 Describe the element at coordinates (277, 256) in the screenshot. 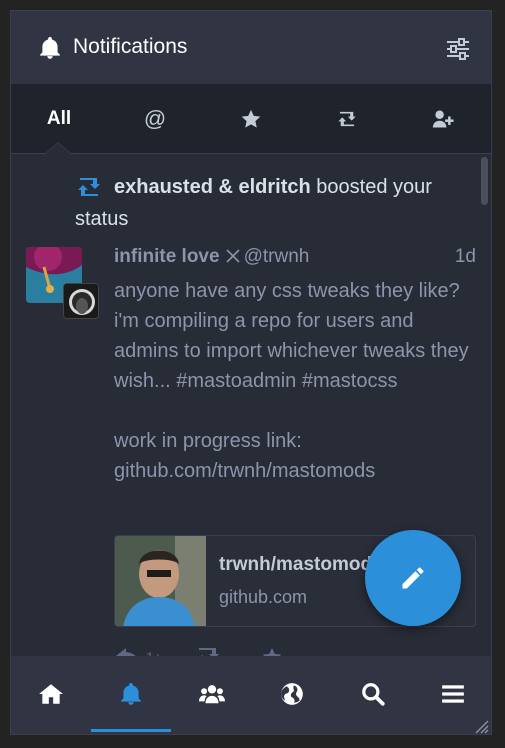

I see `status-account: @trwnh` at that location.